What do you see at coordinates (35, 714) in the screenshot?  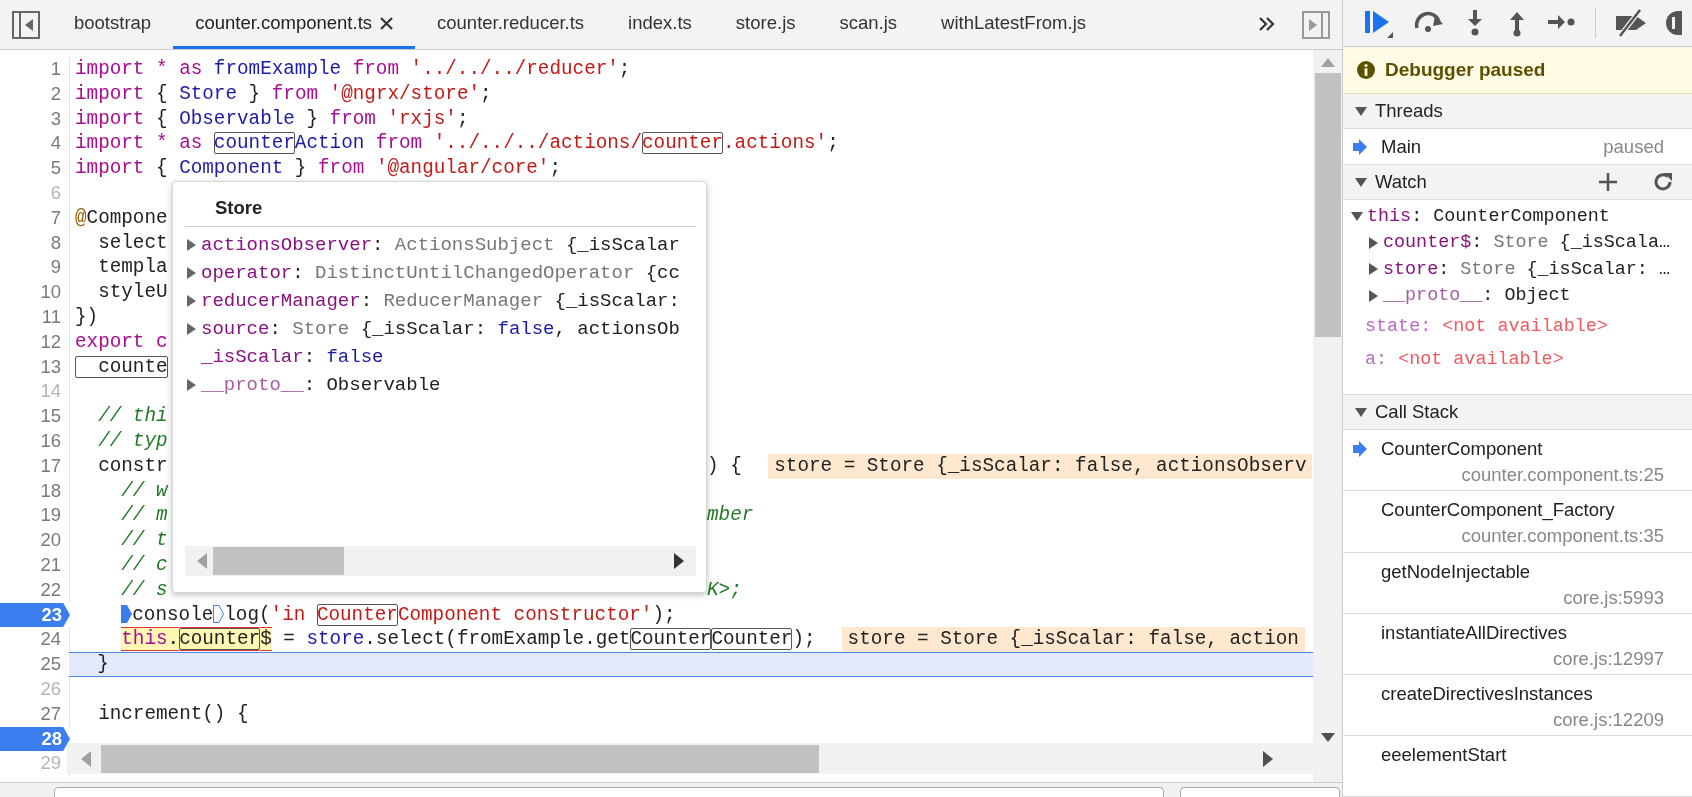 I see `line-number: 27` at bounding box center [35, 714].